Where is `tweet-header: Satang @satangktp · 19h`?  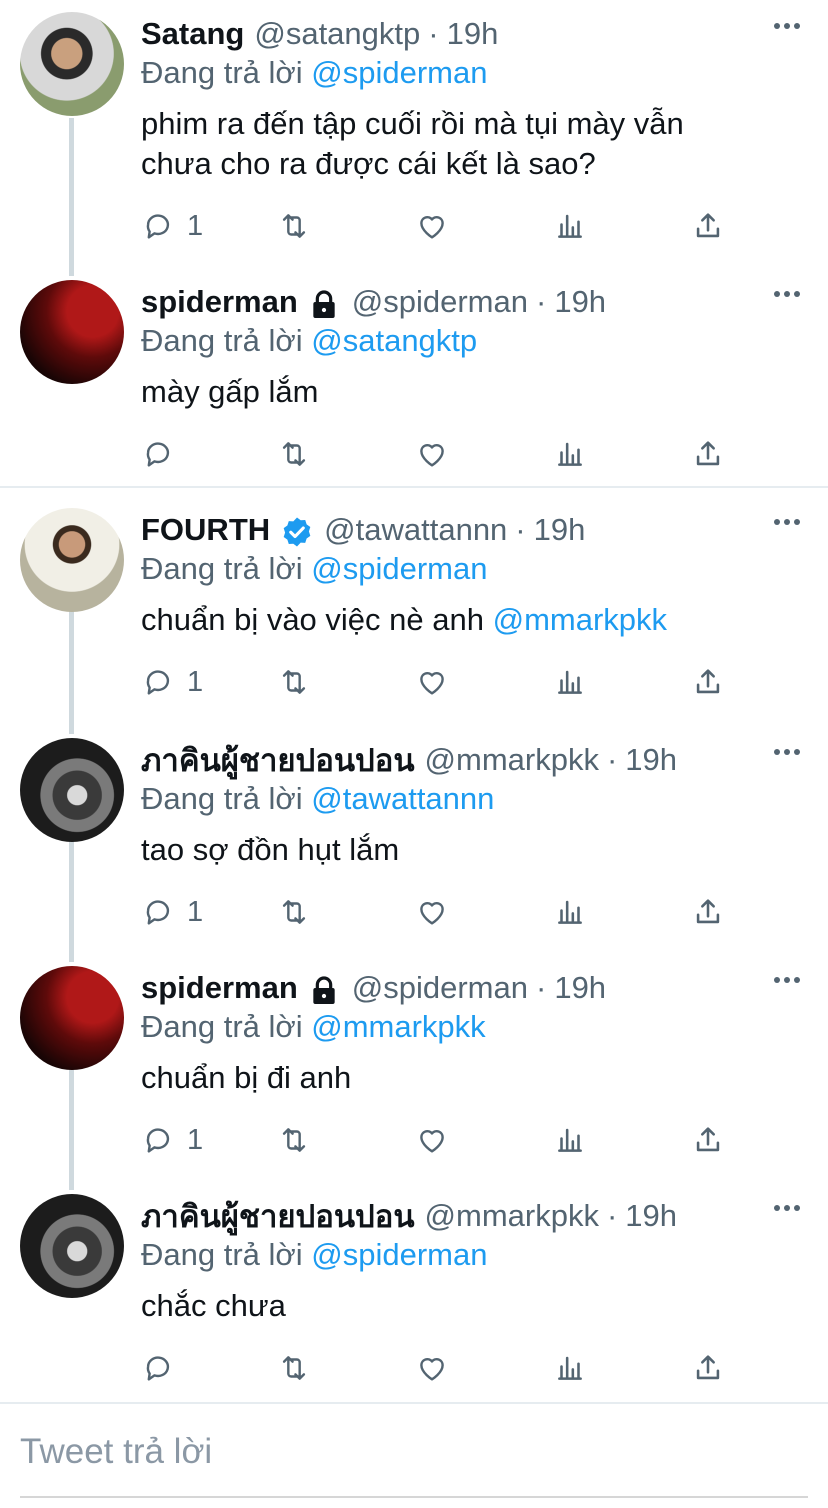
tweet-header: Satang @satangktp · 19h is located at coordinates (319, 34).